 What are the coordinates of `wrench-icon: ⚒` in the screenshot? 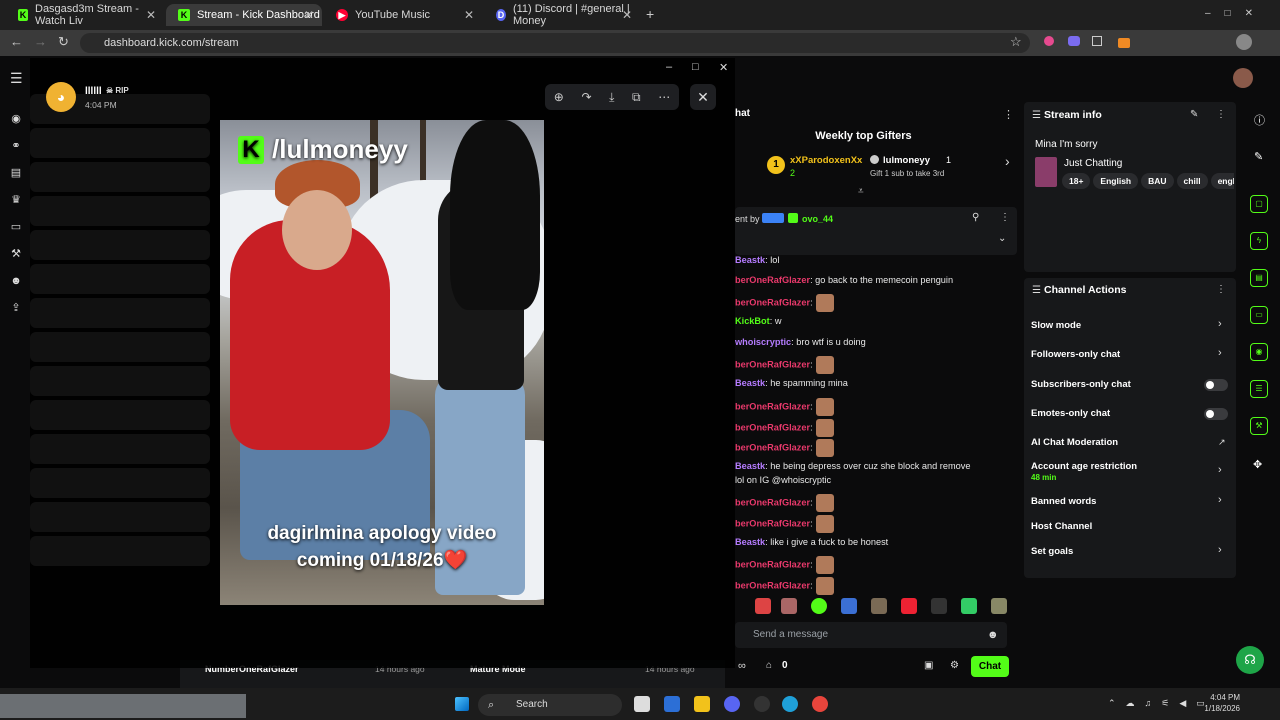 It's located at (16, 254).